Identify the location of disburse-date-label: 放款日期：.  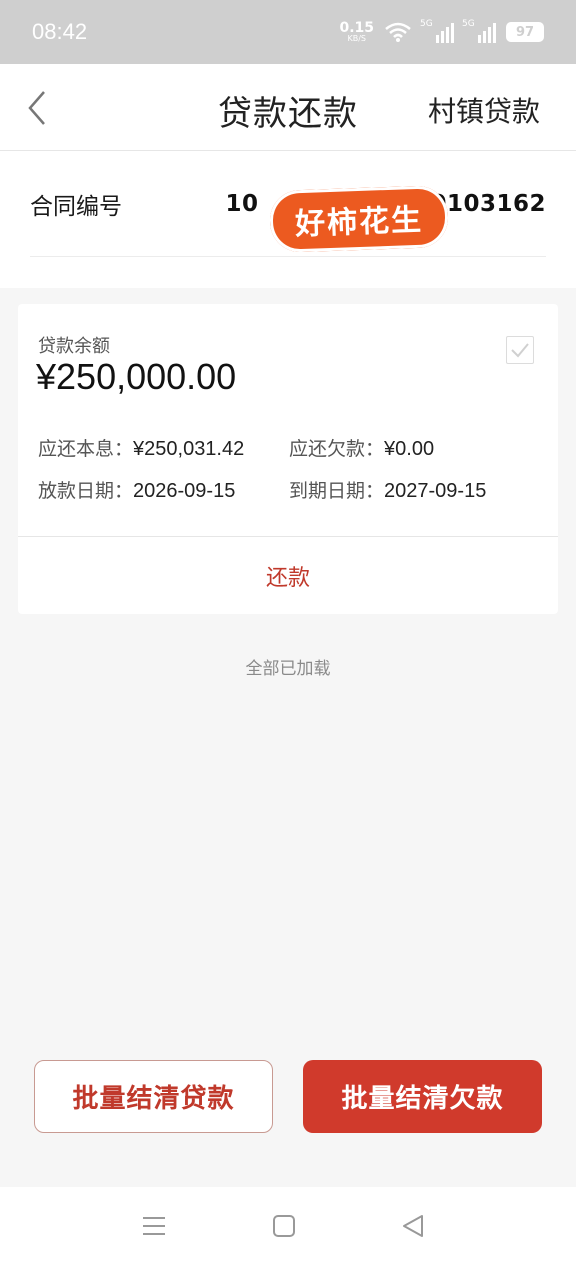
(86, 491).